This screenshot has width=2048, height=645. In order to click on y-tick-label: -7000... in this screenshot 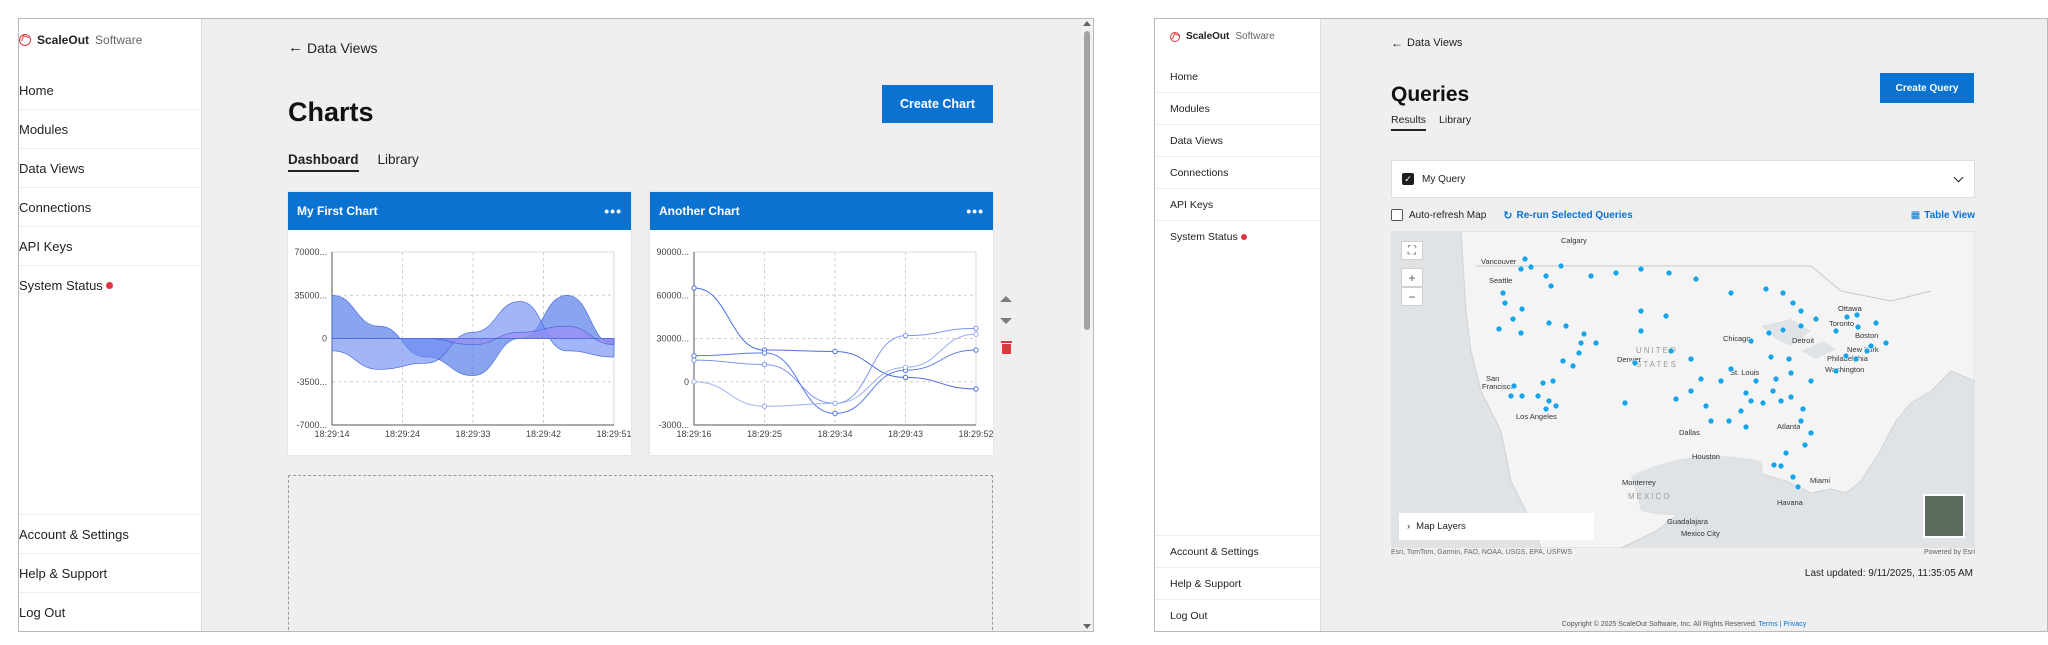, I will do `click(311, 425)`.